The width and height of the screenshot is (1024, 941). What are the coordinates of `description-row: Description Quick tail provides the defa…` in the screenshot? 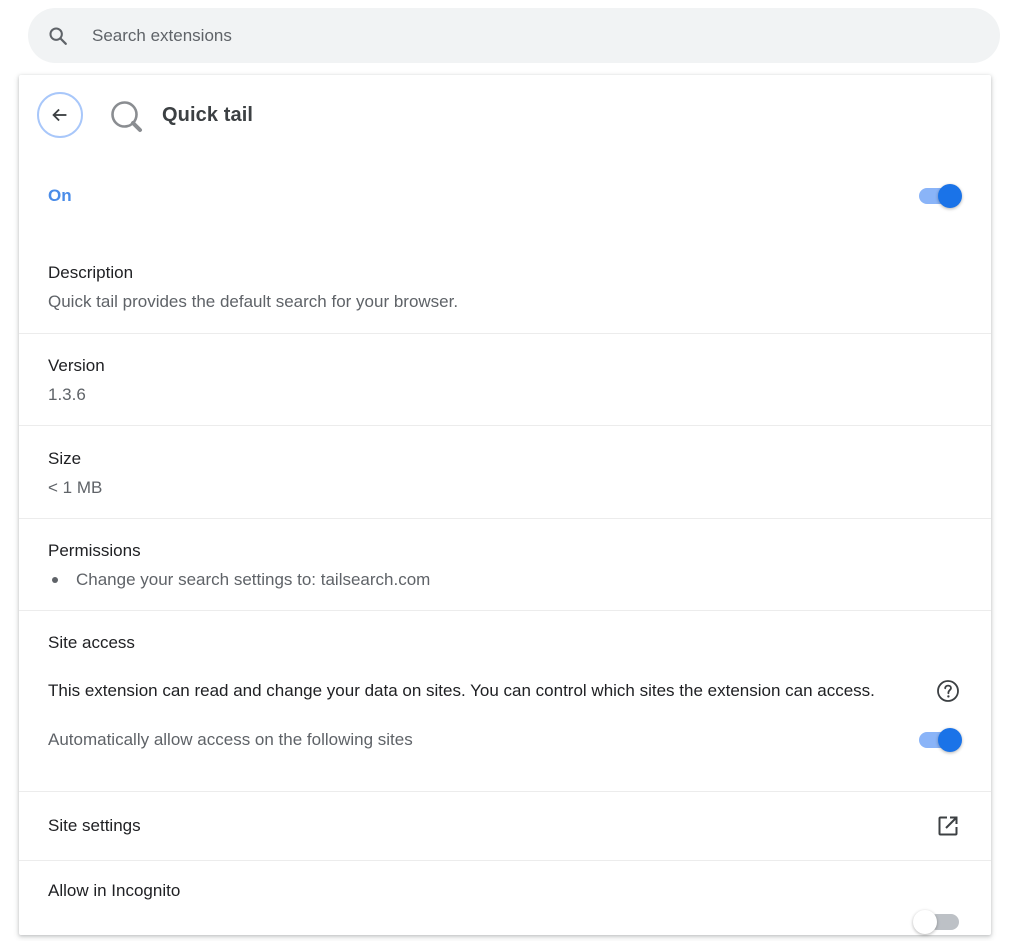 It's located at (505, 291).